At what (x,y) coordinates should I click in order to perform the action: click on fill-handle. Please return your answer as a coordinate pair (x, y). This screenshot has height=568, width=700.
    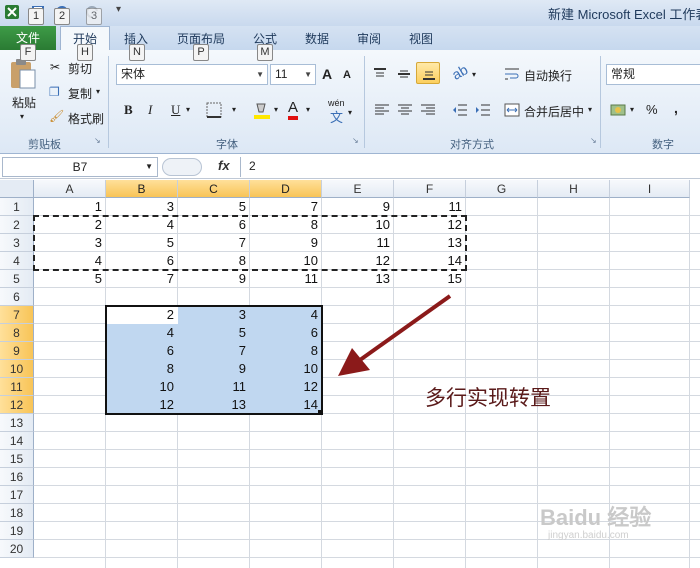
    Looking at the image, I should click on (320, 412).